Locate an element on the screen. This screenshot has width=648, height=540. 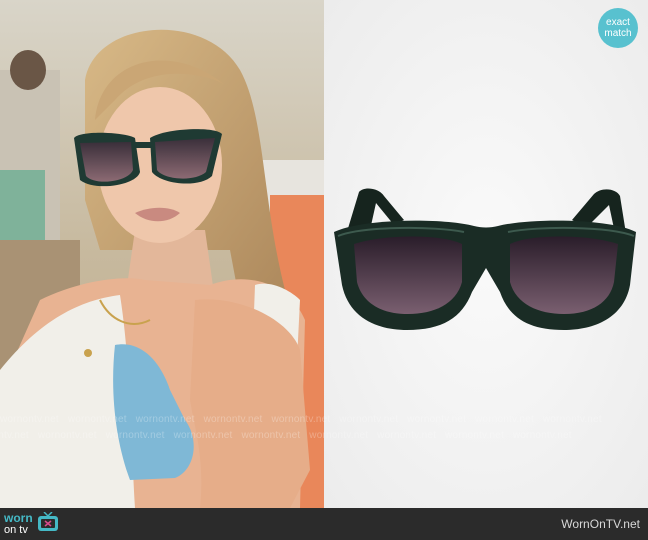
badge-line-1: exact is located at coordinates (618, 22).